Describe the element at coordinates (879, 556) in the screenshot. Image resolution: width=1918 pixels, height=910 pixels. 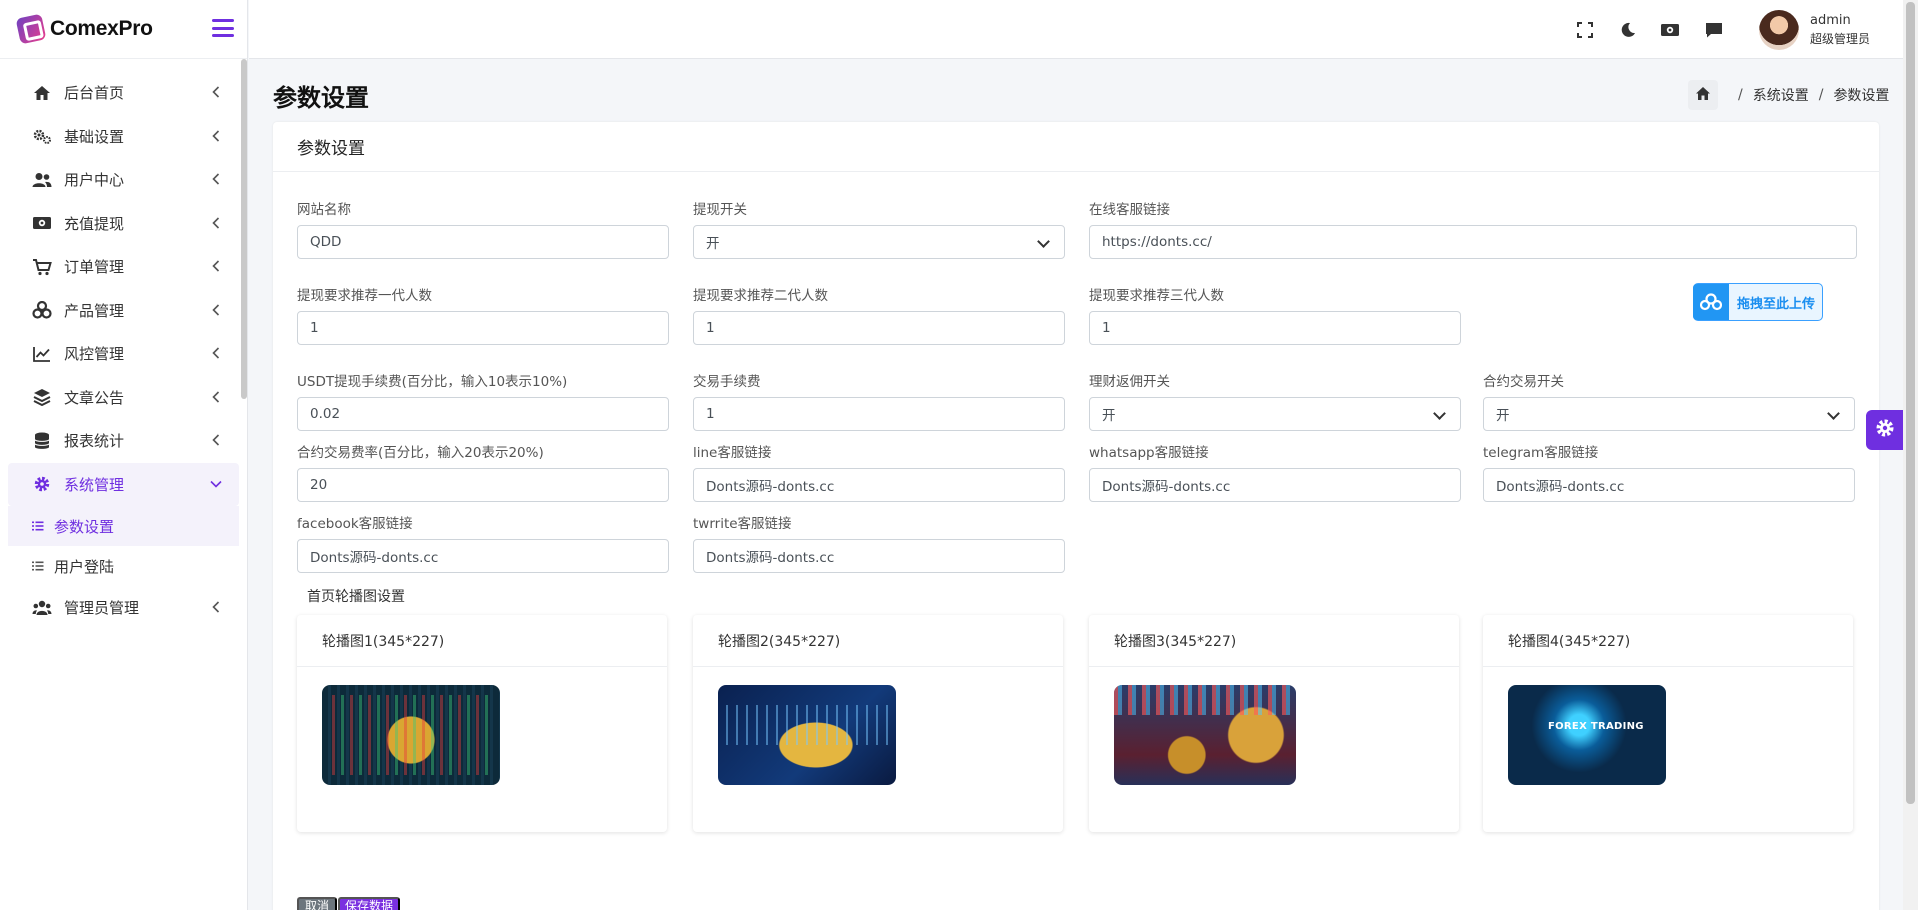
I see `twitter-input: Donts源码-donts.cc` at that location.